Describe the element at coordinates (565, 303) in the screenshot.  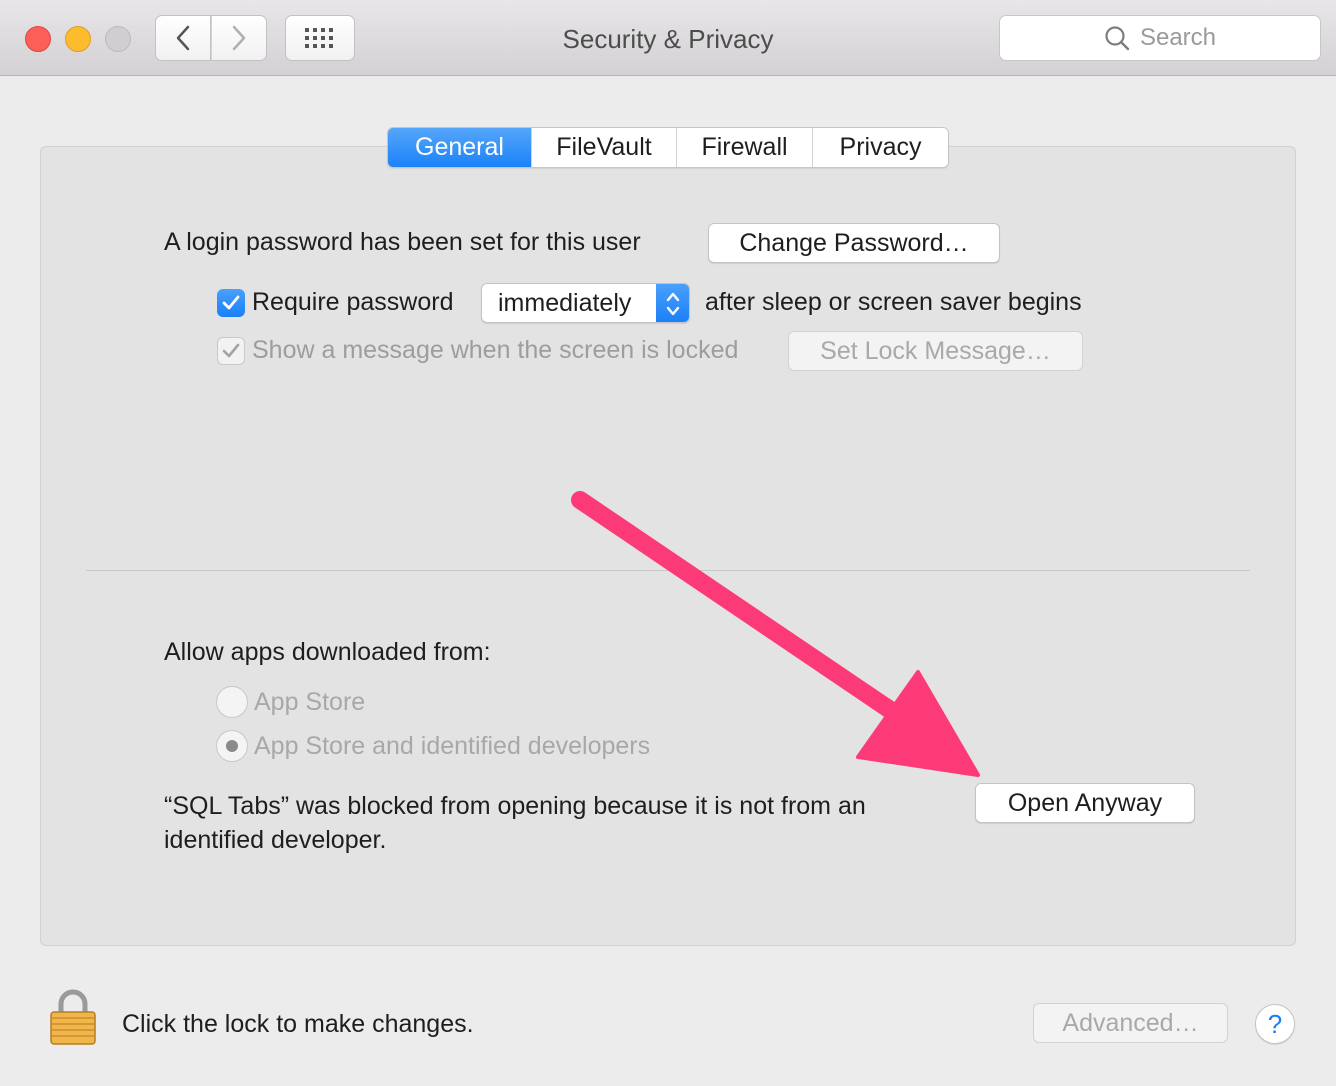
I see `popup-selected-value: immediately` at that location.